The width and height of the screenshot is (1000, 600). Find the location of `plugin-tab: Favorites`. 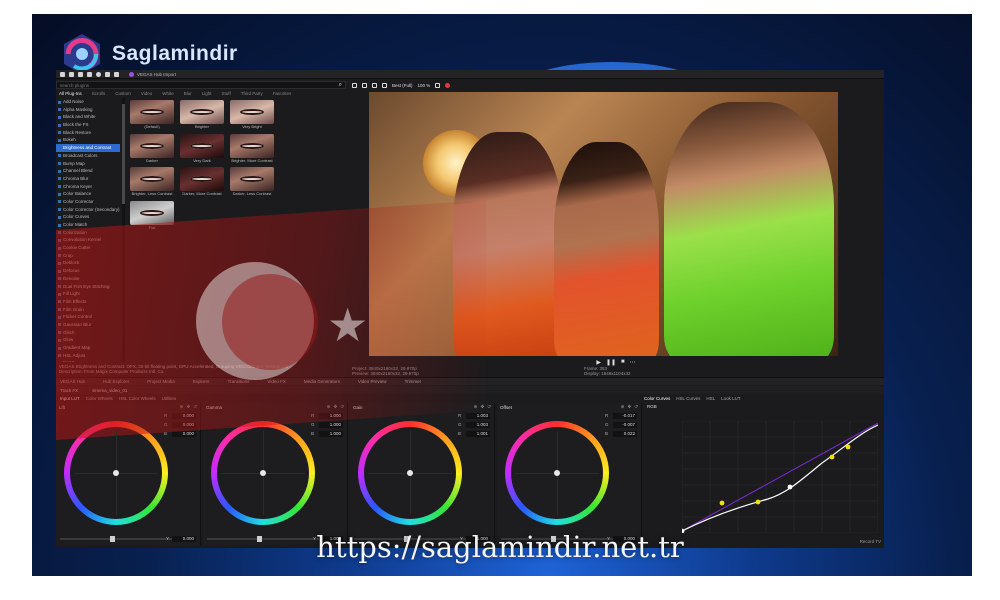

plugin-tab: Favorites is located at coordinates (282, 93).